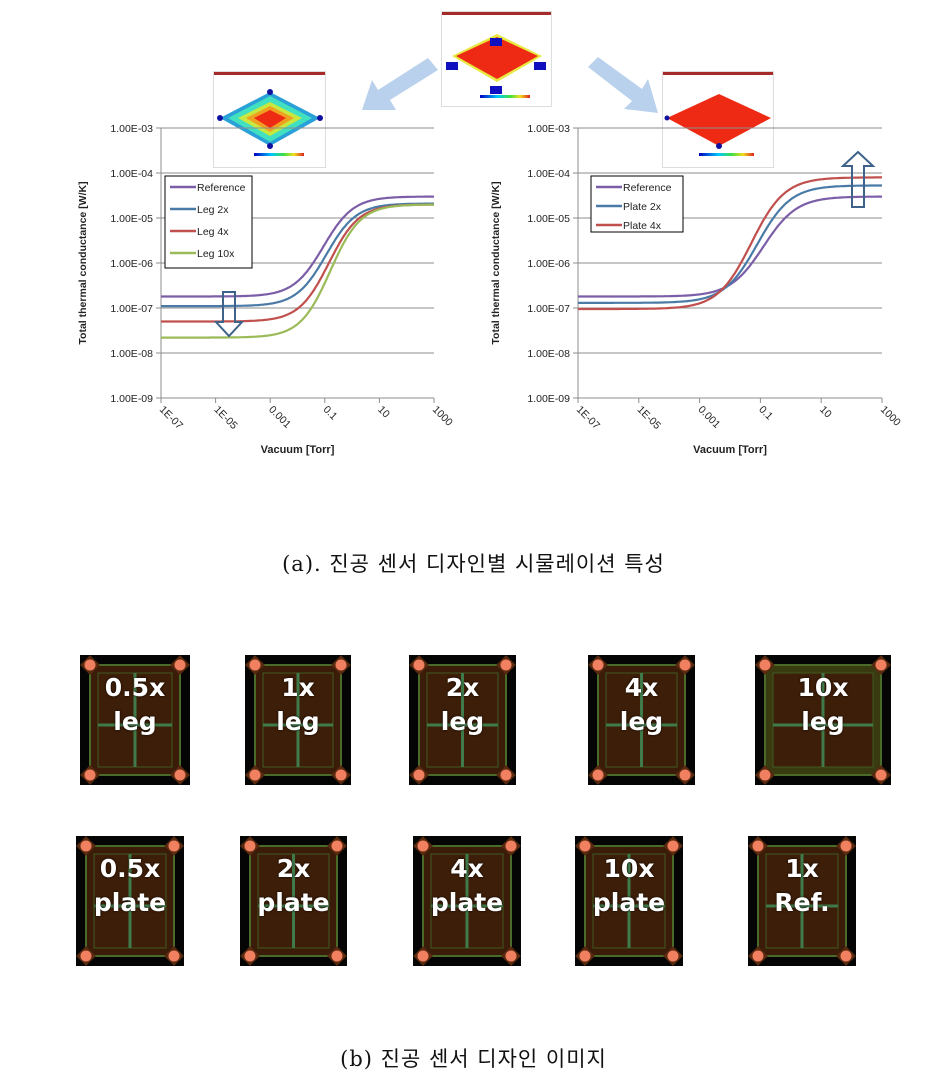  Describe the element at coordinates (765, 413) in the screenshot. I see `x-tick-label: 0.1` at that location.